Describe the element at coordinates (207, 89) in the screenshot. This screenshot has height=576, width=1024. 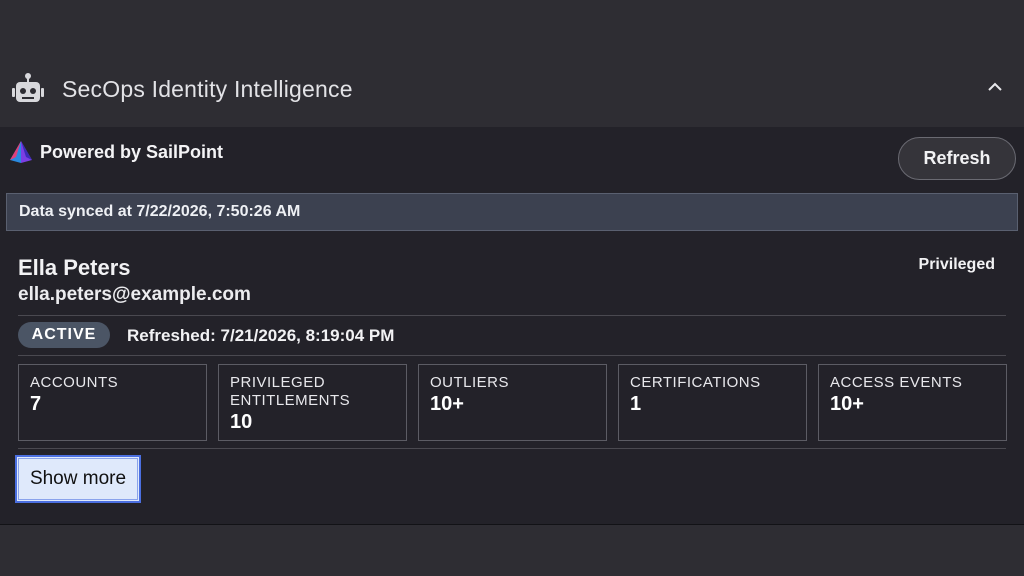
I see `section-title: SecOps Identity Intelligence` at that location.